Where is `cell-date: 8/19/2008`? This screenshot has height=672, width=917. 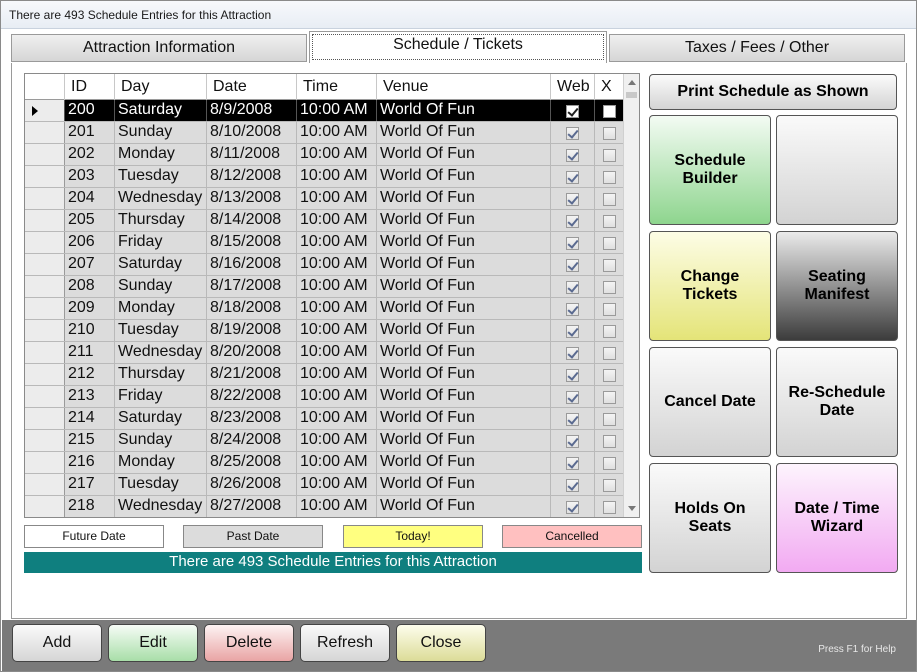
cell-date: 8/19/2008 is located at coordinates (252, 330).